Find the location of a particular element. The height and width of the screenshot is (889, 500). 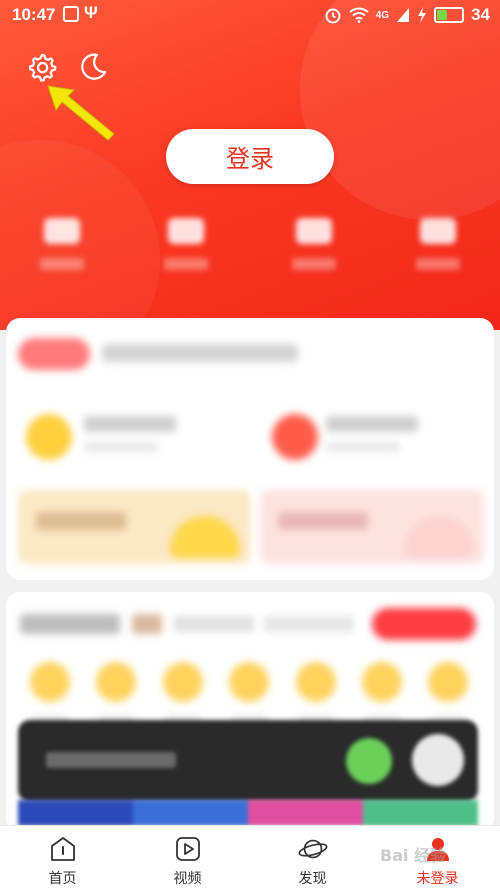

status-time: 10:47 is located at coordinates (34, 14).